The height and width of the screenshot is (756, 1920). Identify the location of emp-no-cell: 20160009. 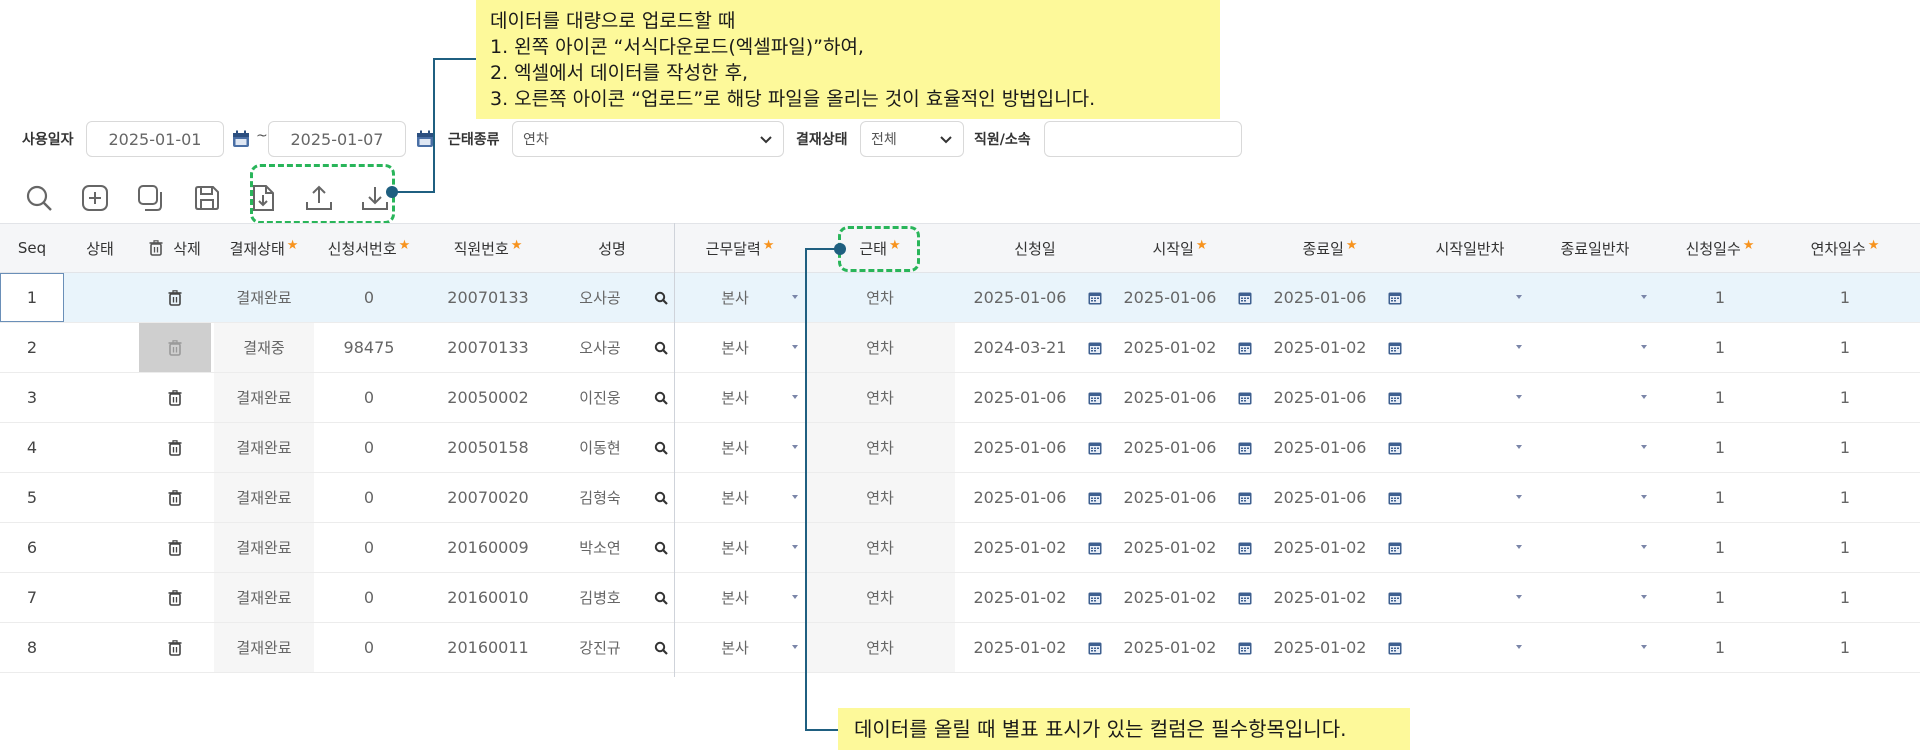
(488, 547).